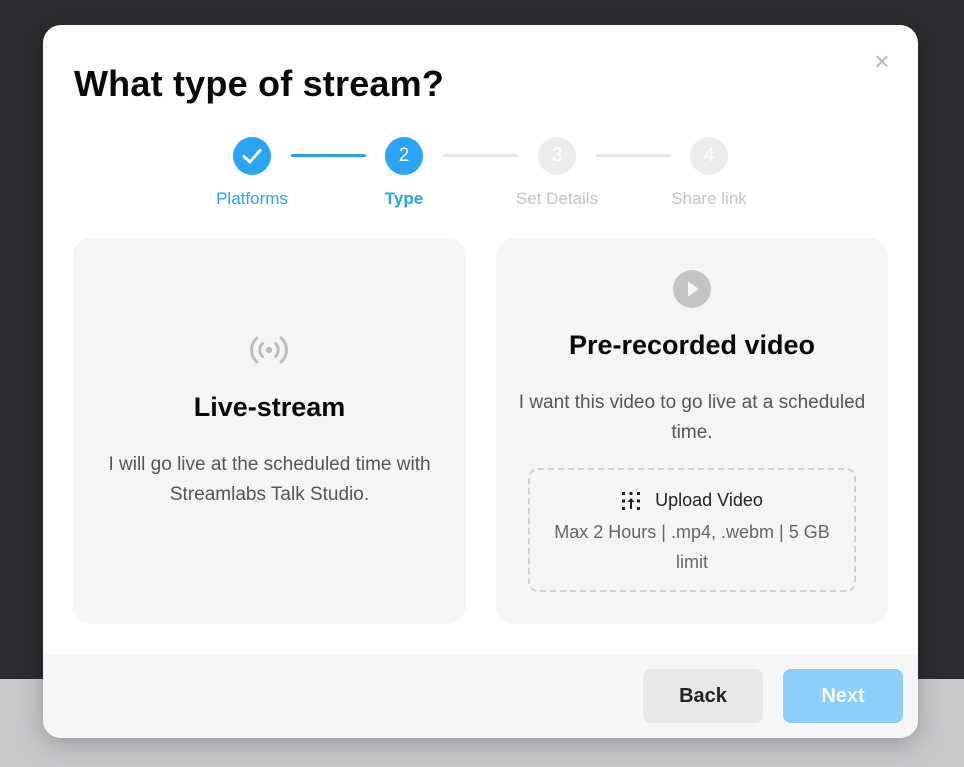 This screenshot has height=767, width=964. What do you see at coordinates (882, 61) in the screenshot?
I see `close-icon: ×` at bounding box center [882, 61].